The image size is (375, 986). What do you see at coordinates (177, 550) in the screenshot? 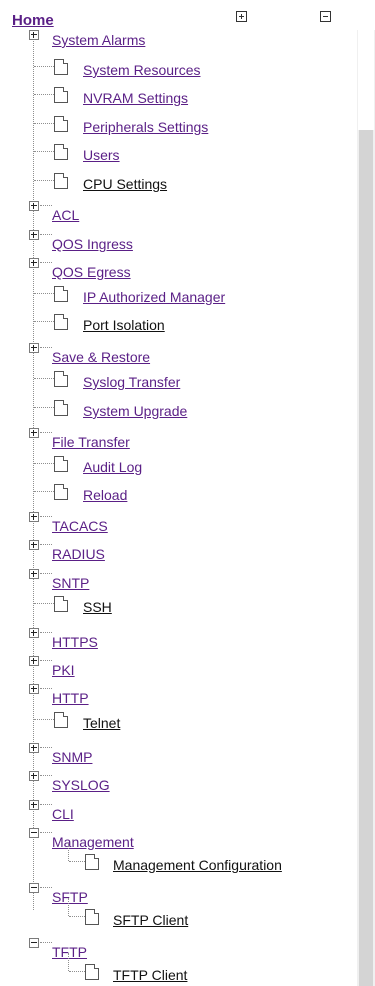
I see `tree-folder-radius: RADIUS` at bounding box center [177, 550].